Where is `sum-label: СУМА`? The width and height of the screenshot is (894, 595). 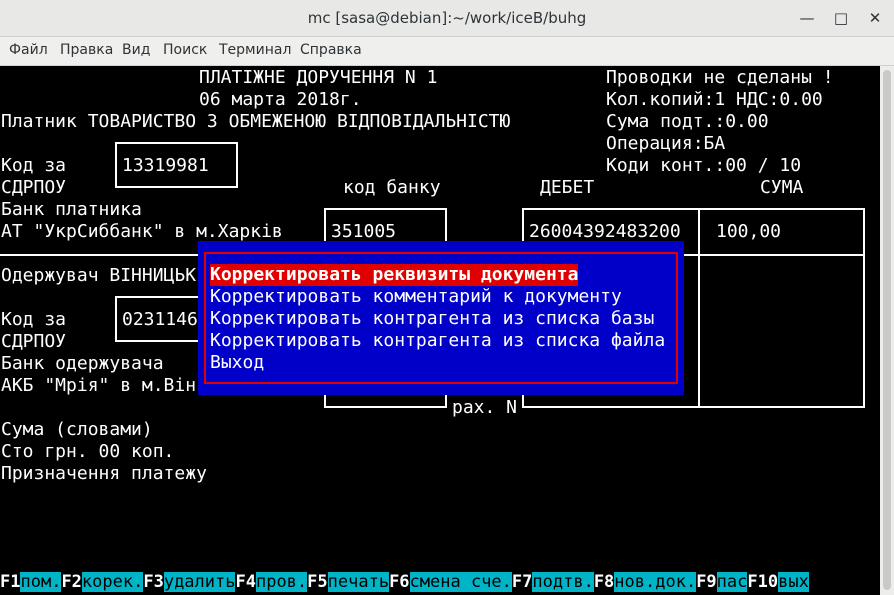 sum-label: СУМА is located at coordinates (782, 187).